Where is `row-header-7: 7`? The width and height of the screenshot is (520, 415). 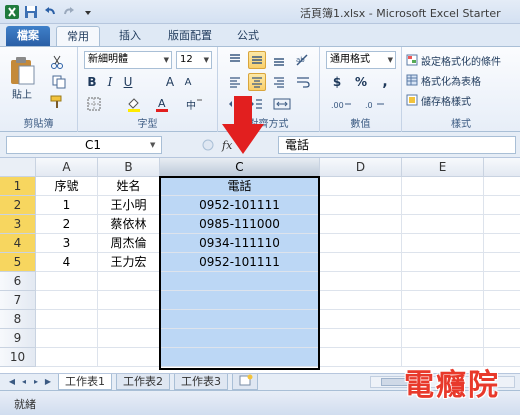 row-header-7: 7 is located at coordinates (18, 300).